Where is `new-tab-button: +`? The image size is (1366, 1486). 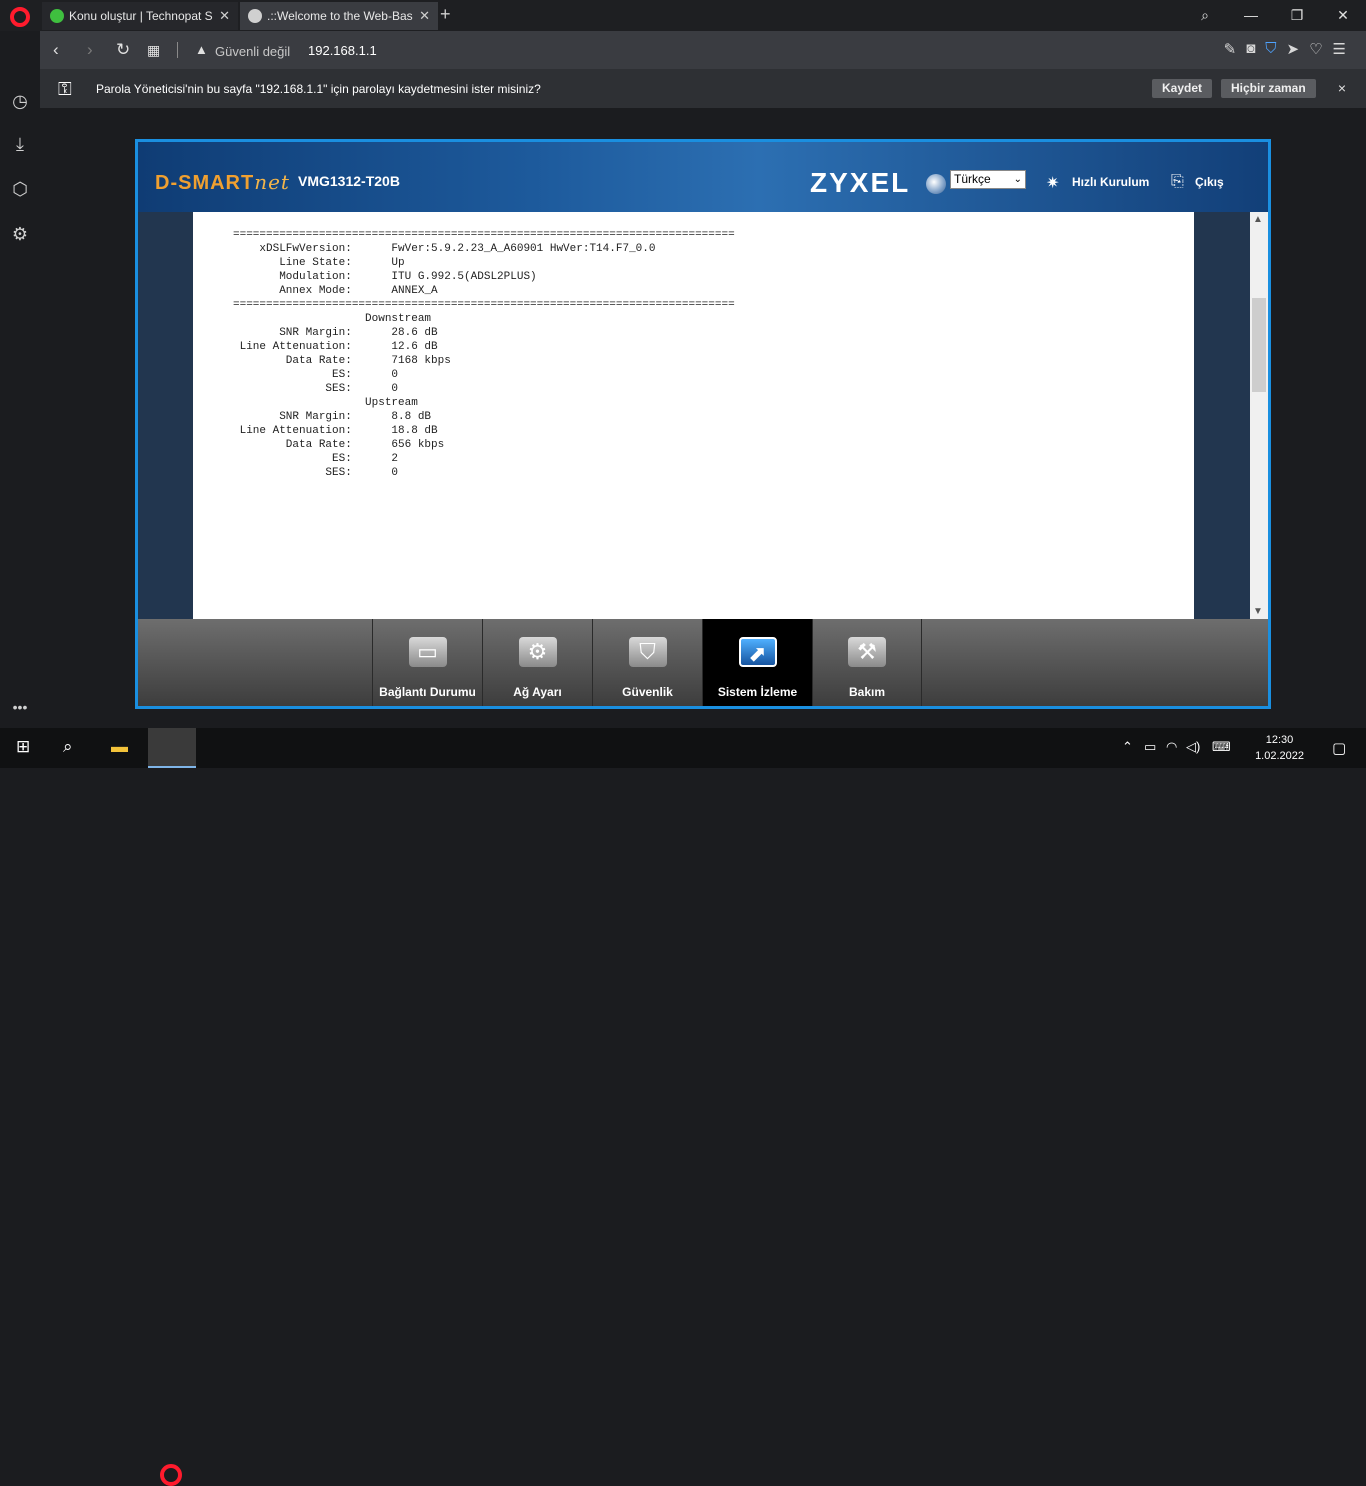
new-tab-button: + is located at coordinates (445, 14).